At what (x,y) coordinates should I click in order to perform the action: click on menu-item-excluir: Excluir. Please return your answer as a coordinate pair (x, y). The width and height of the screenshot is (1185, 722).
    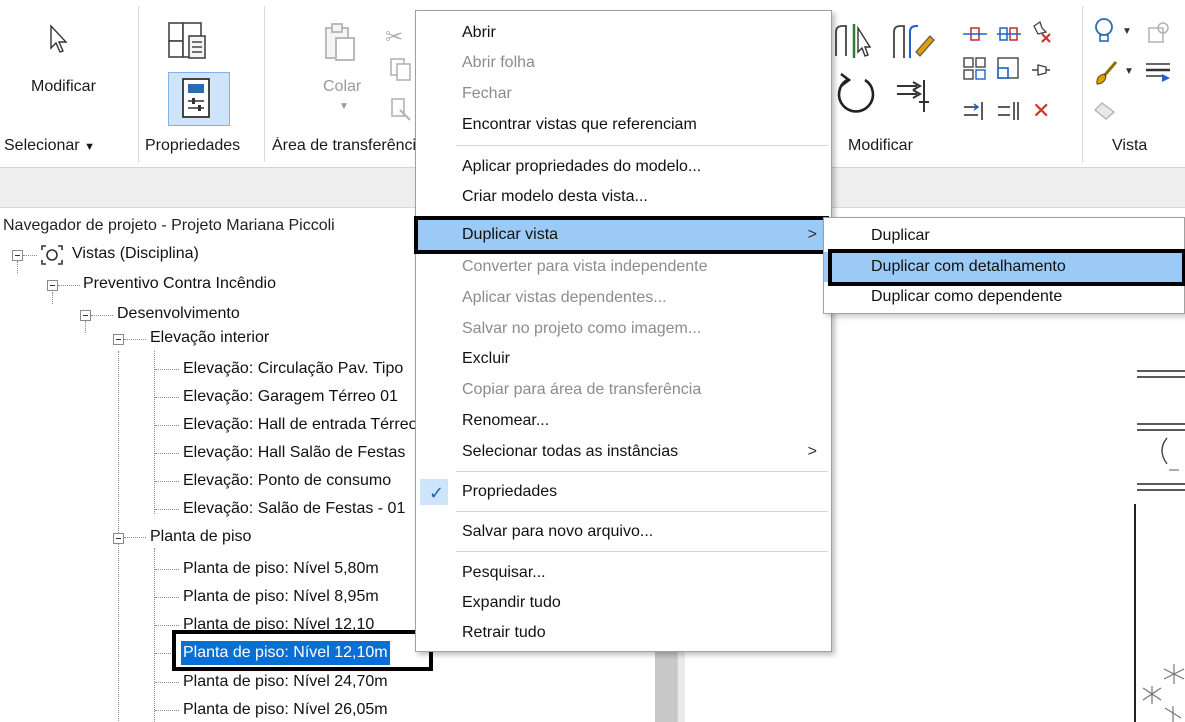
    Looking at the image, I should click on (623, 359).